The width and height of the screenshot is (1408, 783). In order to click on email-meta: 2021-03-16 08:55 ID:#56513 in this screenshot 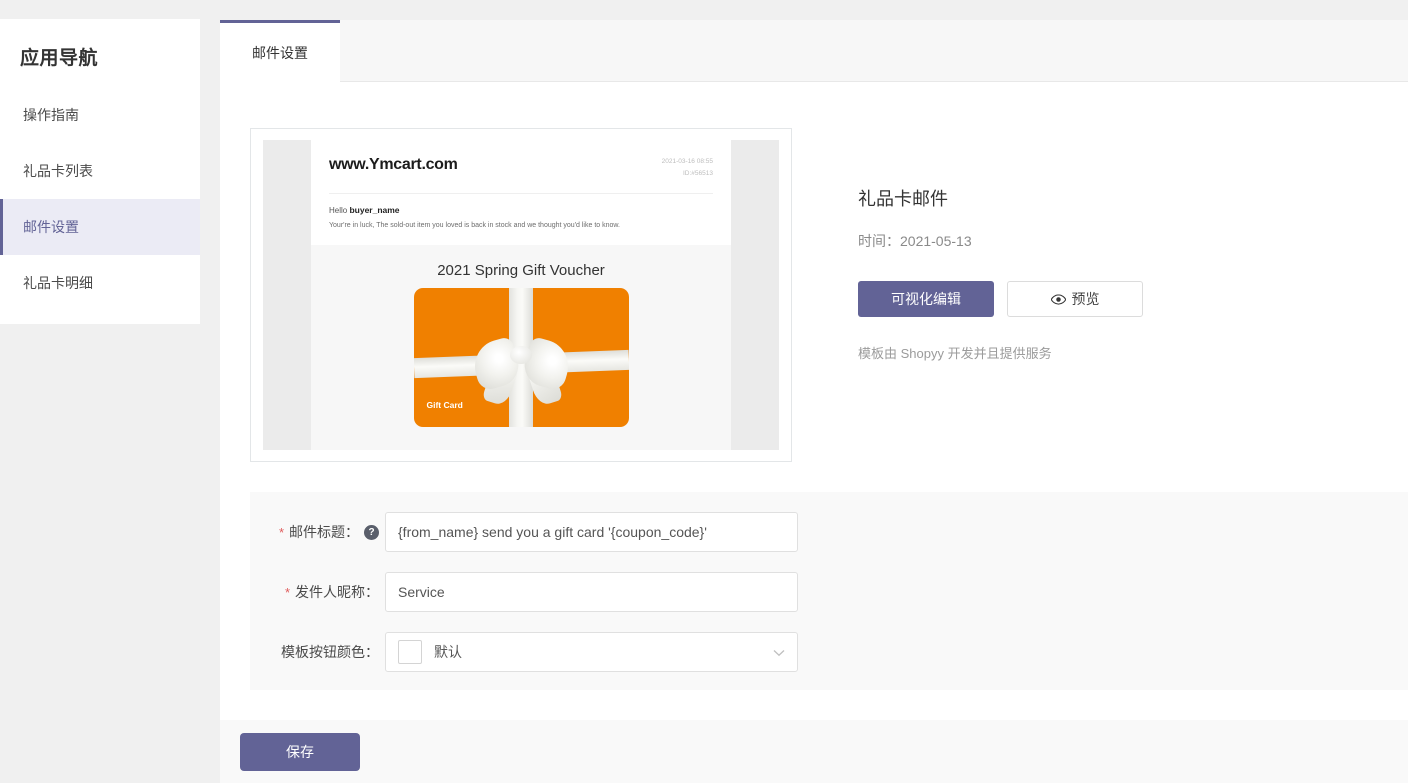, I will do `click(687, 168)`.